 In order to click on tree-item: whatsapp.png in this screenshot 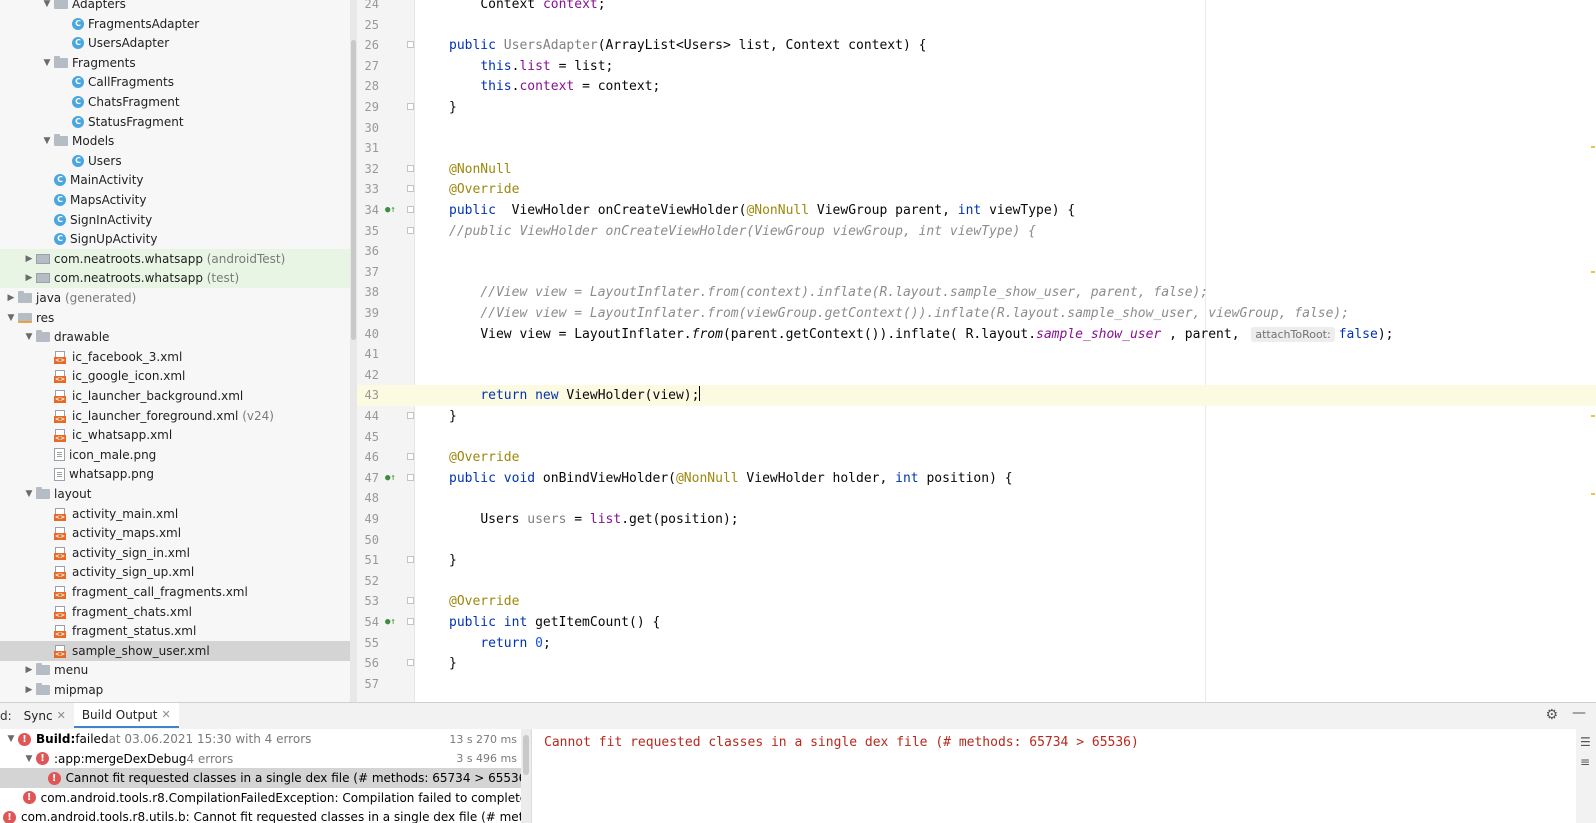, I will do `click(175, 474)`.